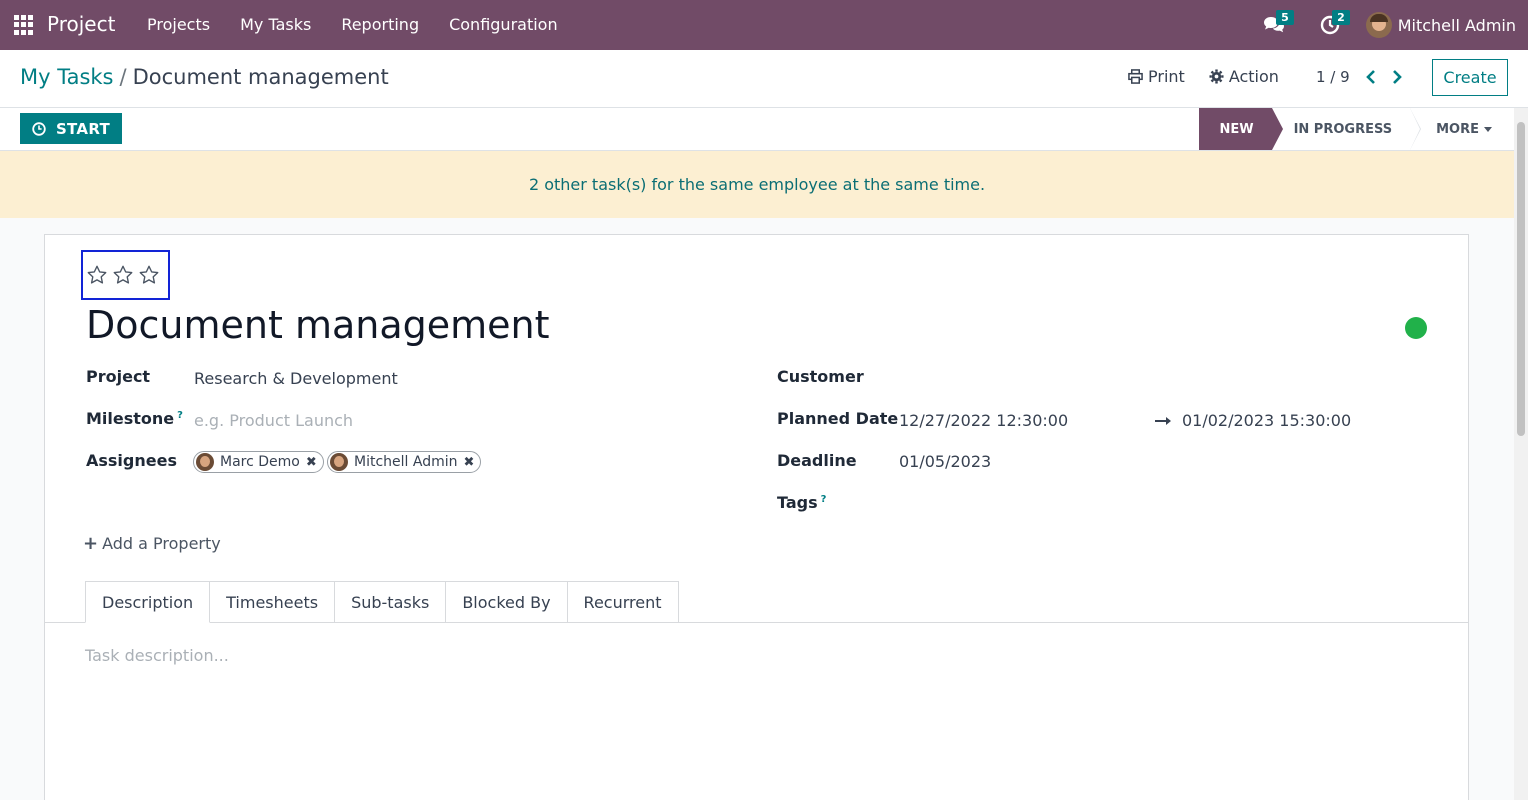 Image resolution: width=1528 pixels, height=800 pixels. I want to click on app-brand: Project, so click(81, 24).